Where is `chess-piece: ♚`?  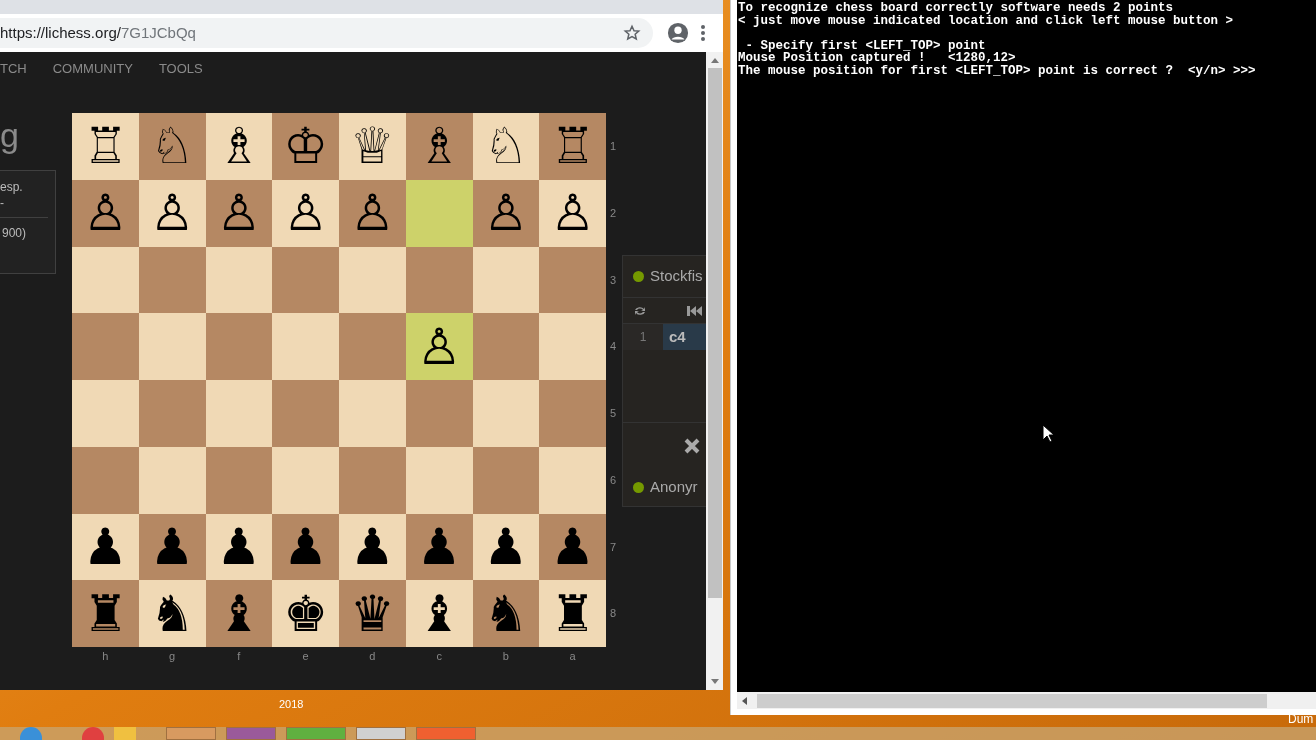 chess-piece: ♚ is located at coordinates (306, 613).